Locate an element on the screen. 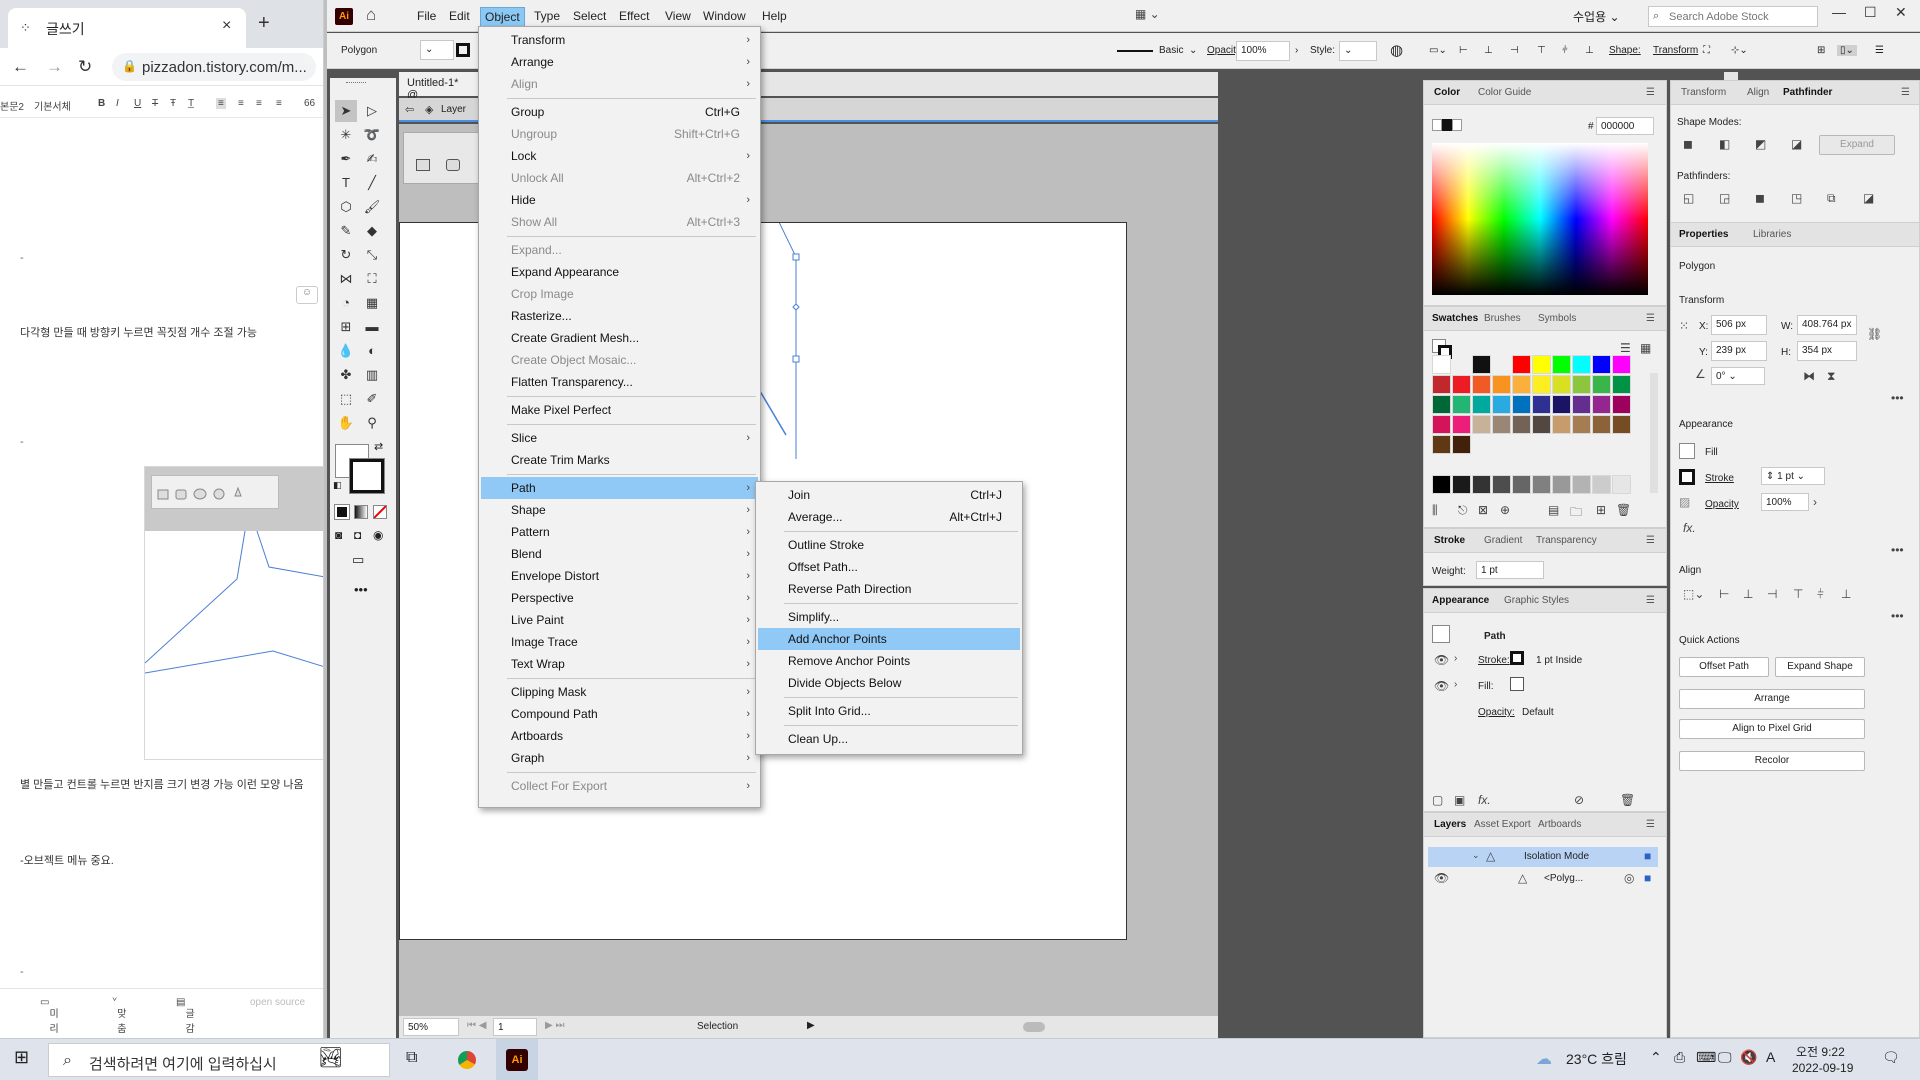  stroke-color-swatch is located at coordinates (463, 50).